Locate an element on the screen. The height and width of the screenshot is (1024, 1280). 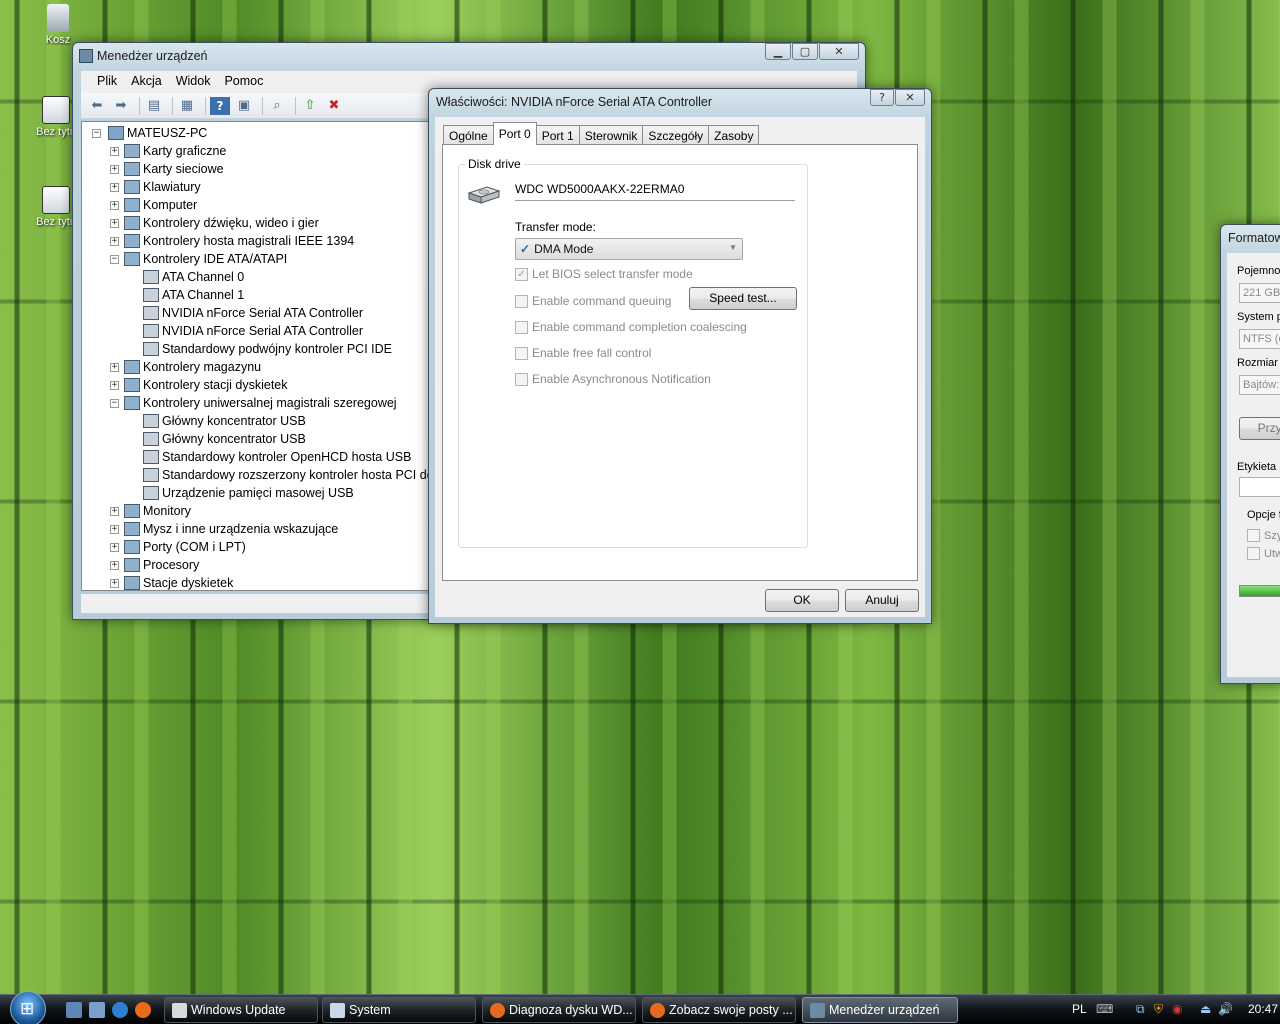
tab-driver: Sterownik is located at coordinates (611, 135).